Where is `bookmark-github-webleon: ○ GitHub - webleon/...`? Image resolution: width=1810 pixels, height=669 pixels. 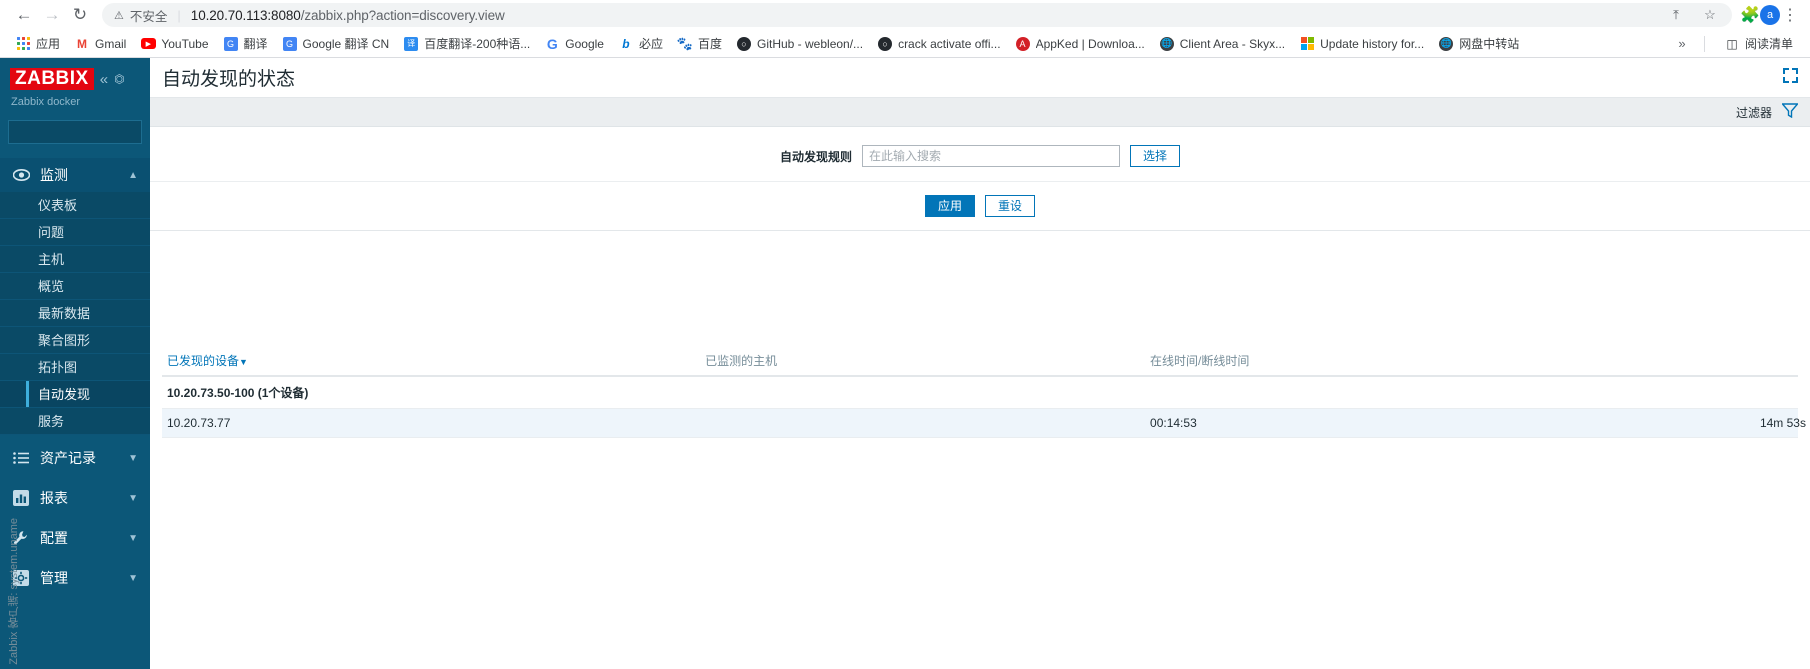 bookmark-github-webleon: ○ GitHub - webleon/... is located at coordinates (799, 44).